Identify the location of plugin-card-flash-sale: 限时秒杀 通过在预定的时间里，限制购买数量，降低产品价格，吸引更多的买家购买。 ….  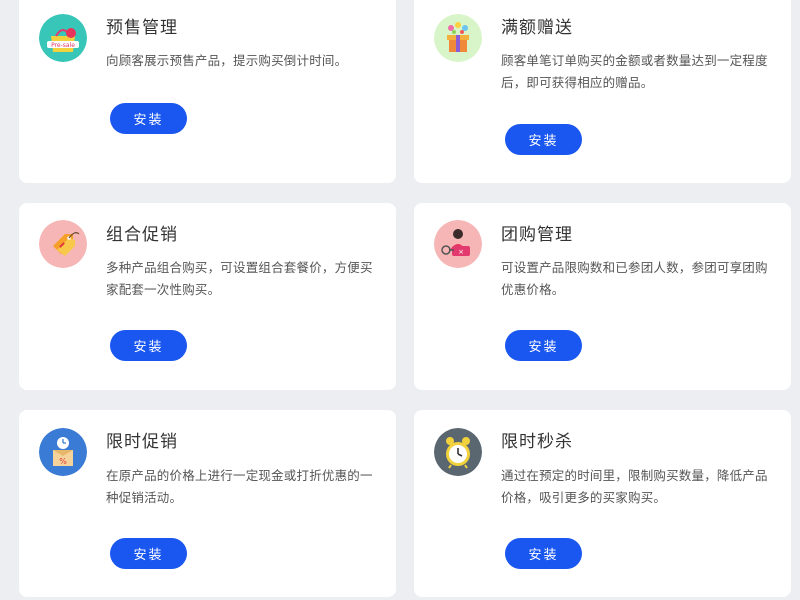
(602, 503).